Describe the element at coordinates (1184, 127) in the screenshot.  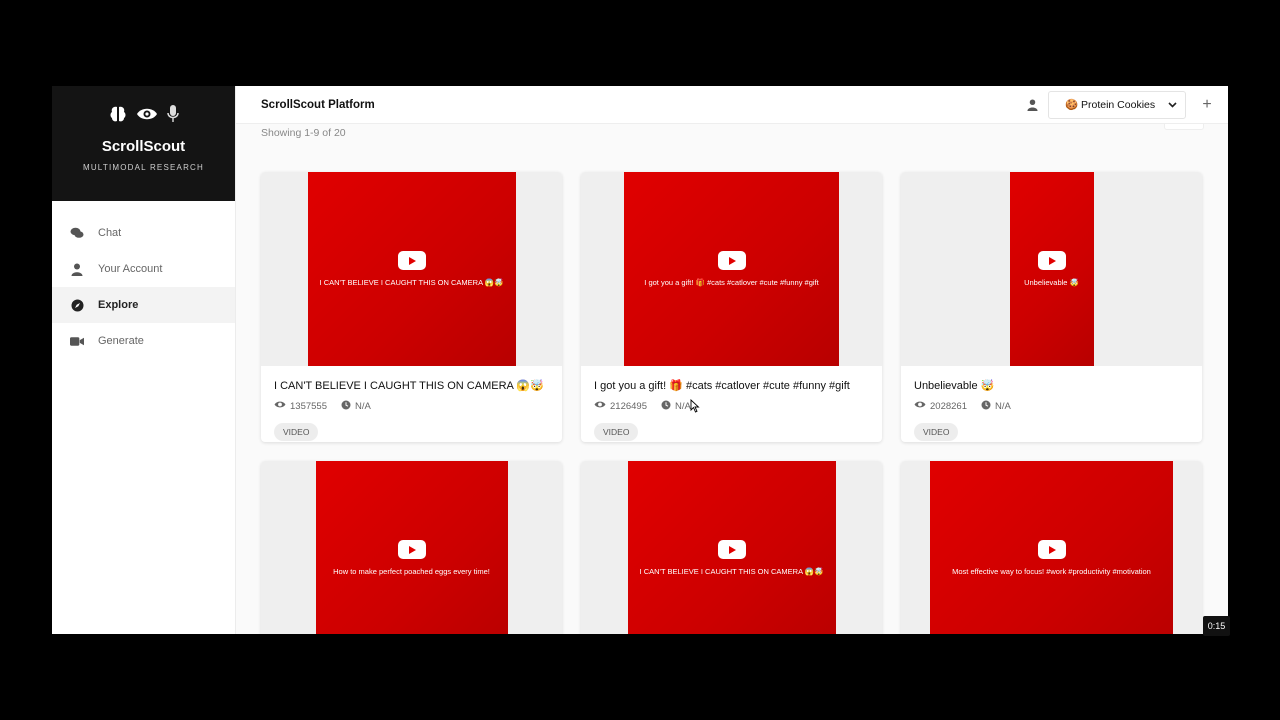
I see `toolbar-button` at that location.